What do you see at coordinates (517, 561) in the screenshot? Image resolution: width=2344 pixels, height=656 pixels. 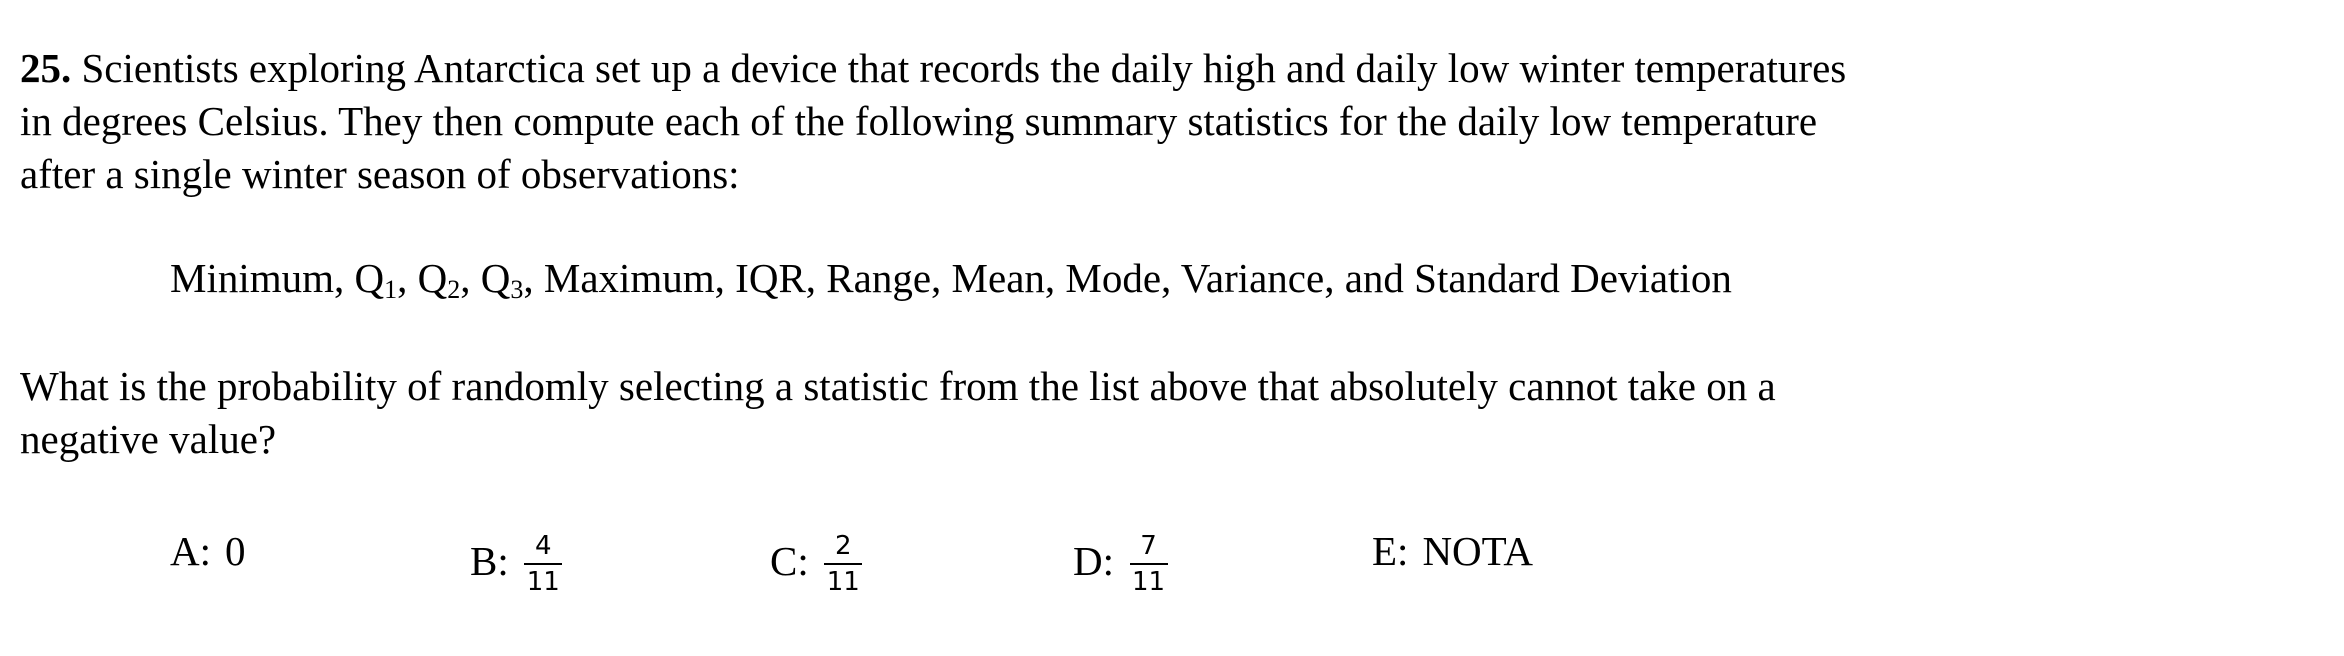 I see `choice-b: B: 4 11` at bounding box center [517, 561].